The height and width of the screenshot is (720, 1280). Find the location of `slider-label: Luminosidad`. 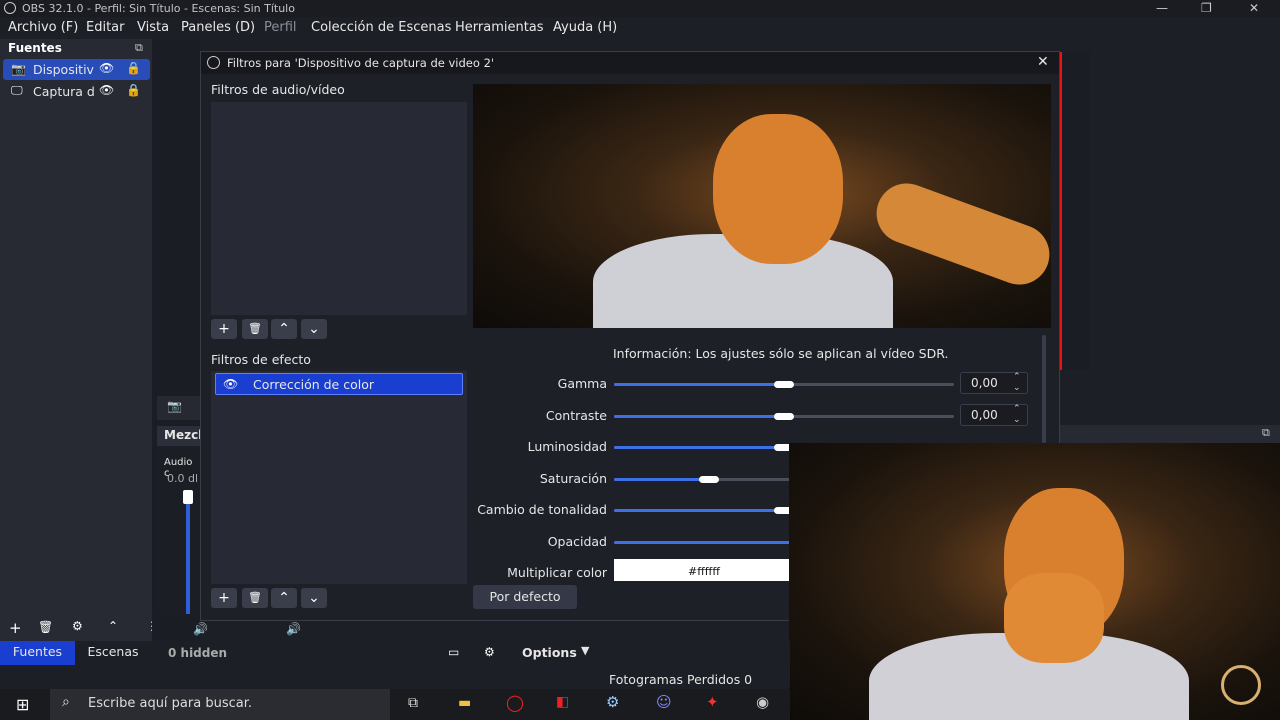

slider-label: Luminosidad is located at coordinates (567, 446).